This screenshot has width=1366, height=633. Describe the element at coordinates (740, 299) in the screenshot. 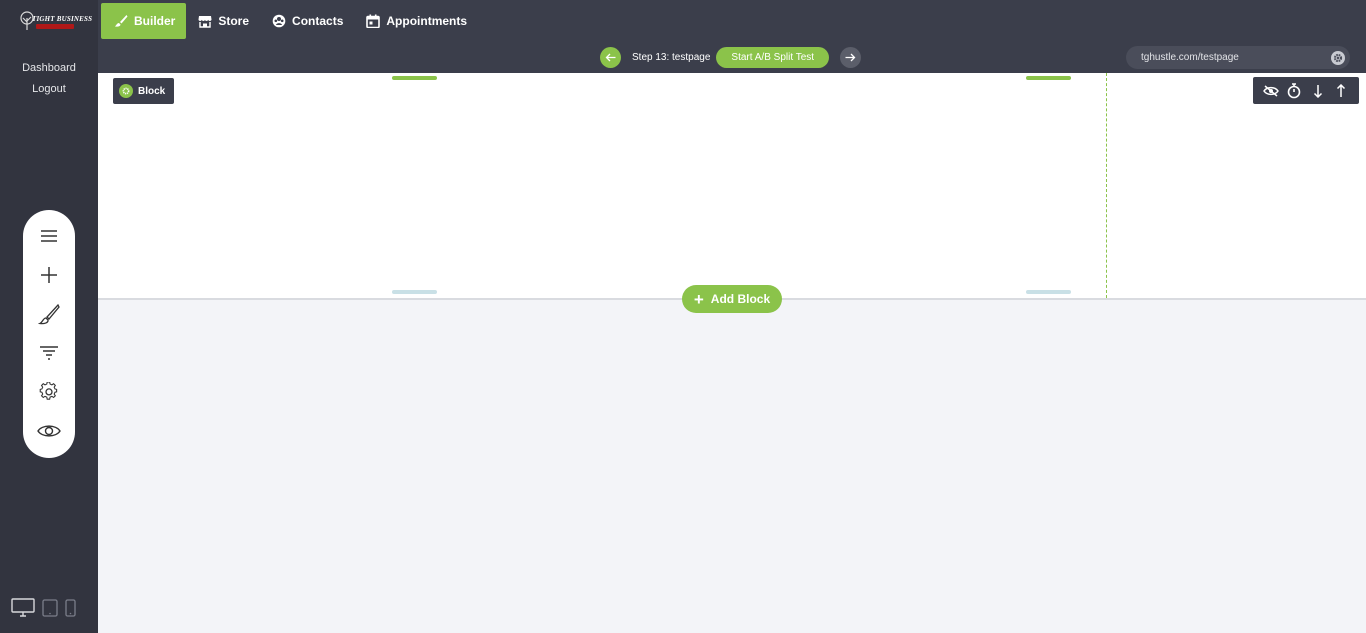

I see `add-block-label: Add Block` at that location.